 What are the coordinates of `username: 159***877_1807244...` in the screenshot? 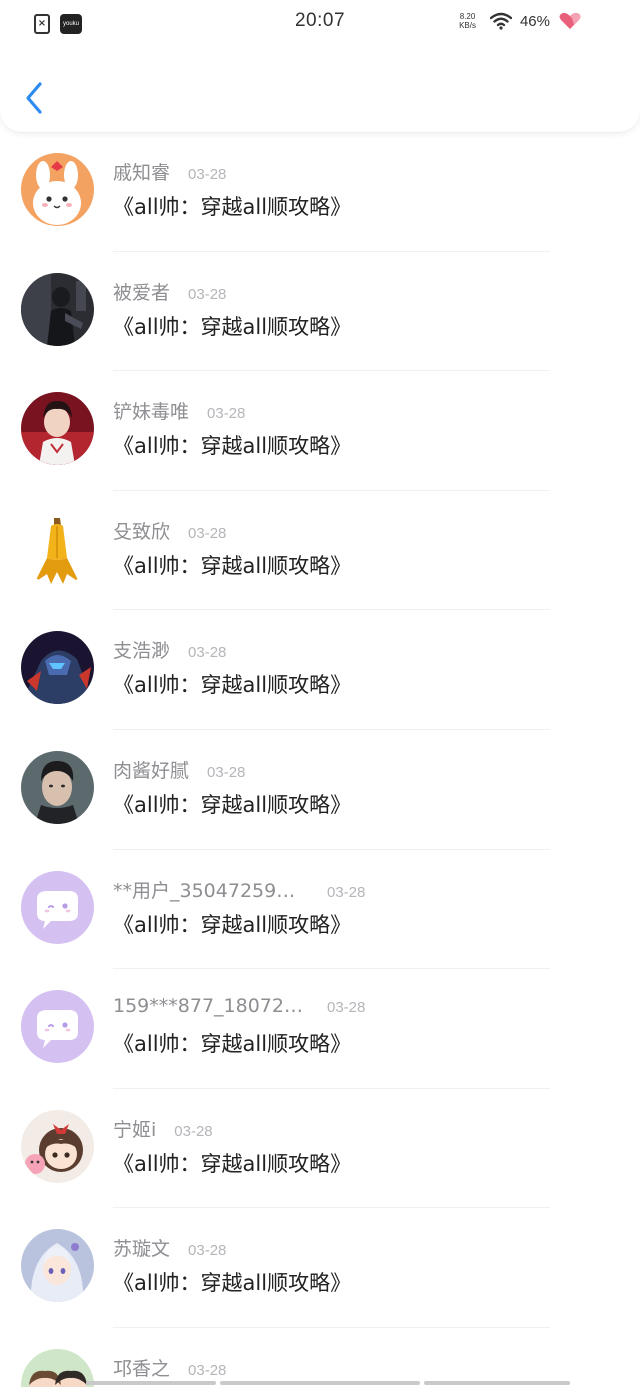 It's located at (208, 1006).